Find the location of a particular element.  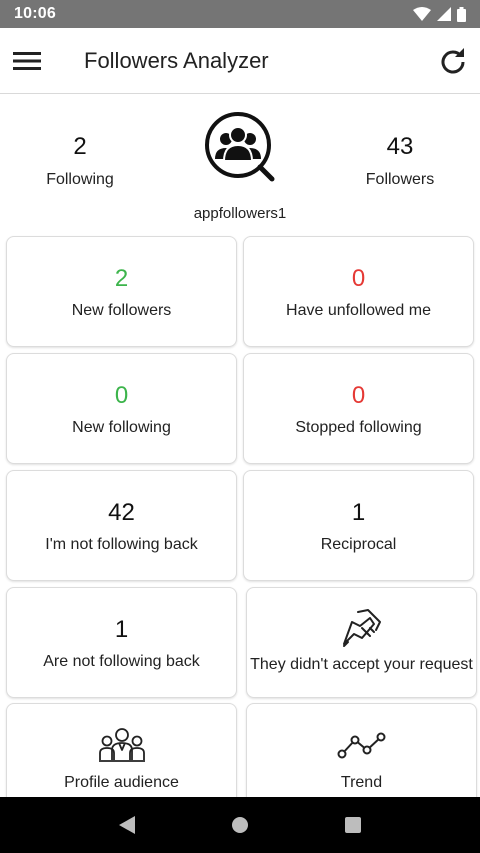

new-following-label: New following is located at coordinates (121, 427).